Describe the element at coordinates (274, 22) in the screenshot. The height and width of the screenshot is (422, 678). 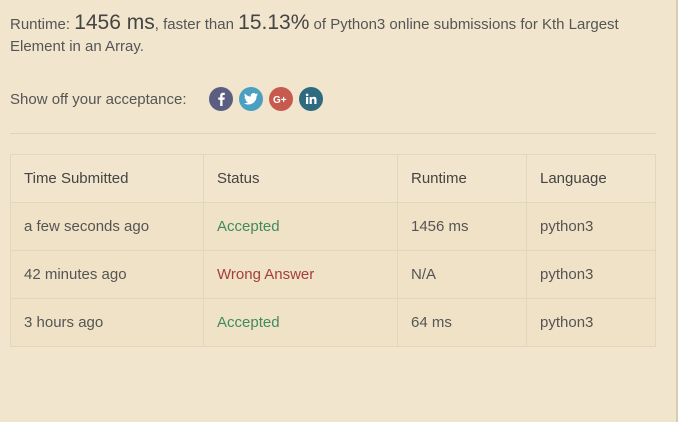
I see `percentile-value: 15.13%` at that location.